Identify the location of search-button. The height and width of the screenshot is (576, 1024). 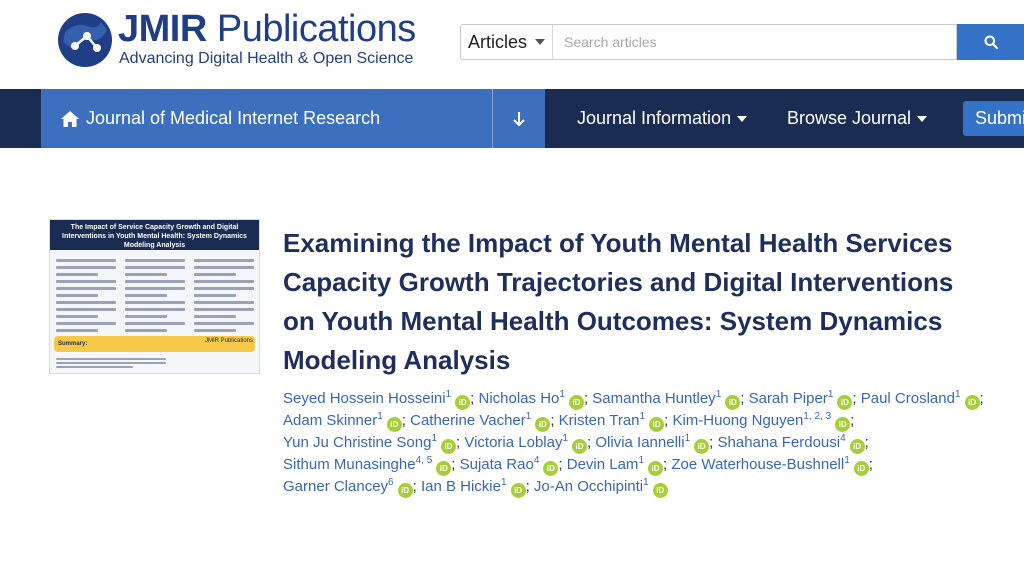
(990, 42).